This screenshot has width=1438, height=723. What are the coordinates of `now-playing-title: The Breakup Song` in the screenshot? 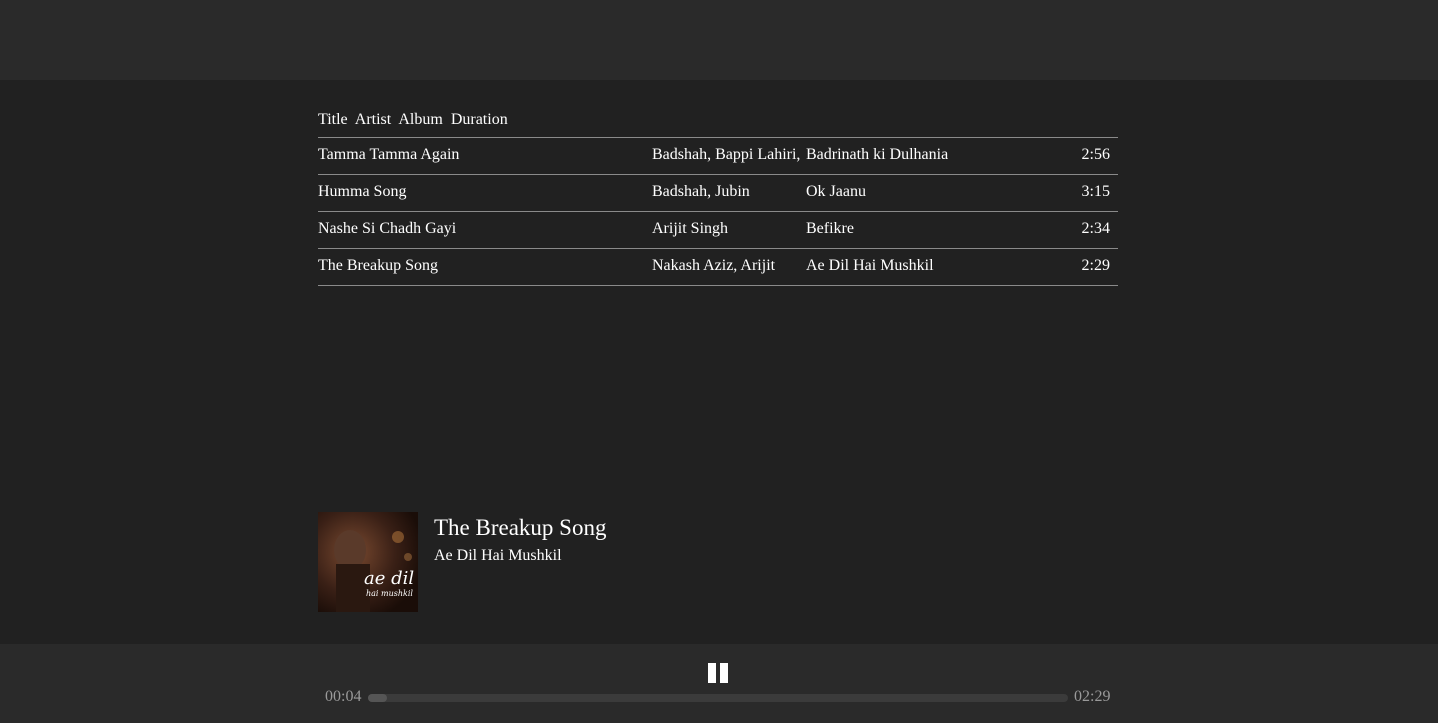 It's located at (520, 527).